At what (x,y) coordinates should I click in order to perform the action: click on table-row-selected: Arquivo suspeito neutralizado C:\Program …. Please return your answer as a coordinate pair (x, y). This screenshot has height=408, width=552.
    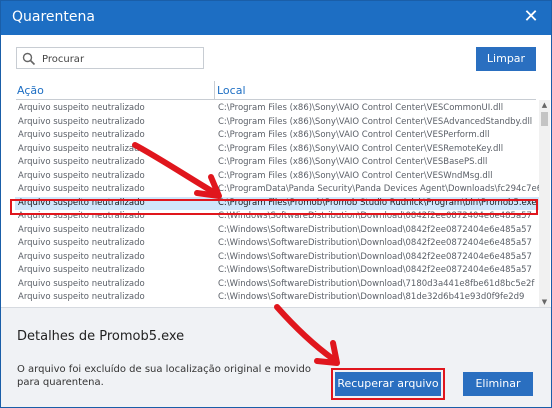
    Looking at the image, I should click on (277, 203).